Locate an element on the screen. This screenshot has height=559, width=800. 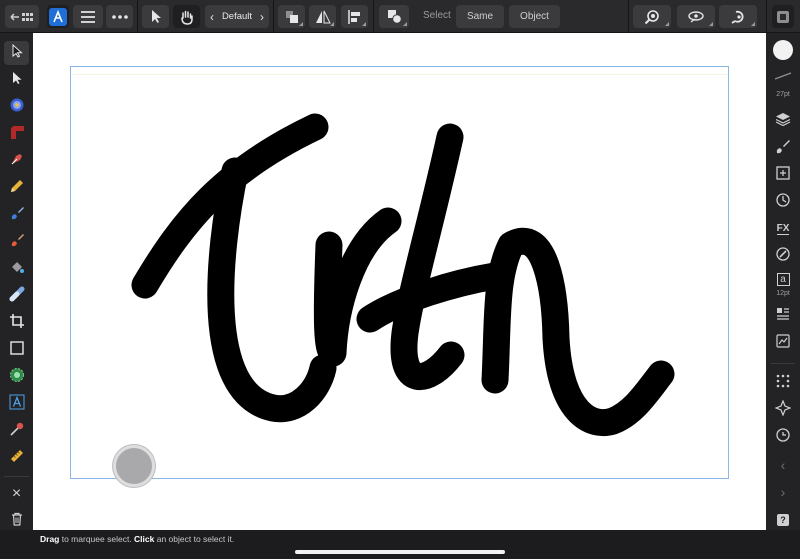
boolean-icon is located at coordinates (394, 16).